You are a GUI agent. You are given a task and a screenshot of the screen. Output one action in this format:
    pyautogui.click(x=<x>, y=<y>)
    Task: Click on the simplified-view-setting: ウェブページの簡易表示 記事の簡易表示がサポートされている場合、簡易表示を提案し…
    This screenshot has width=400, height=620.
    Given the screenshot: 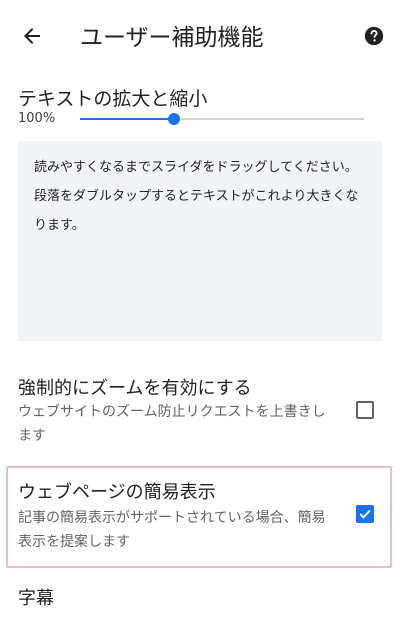 What is the action you would take?
    pyautogui.click(x=200, y=518)
    